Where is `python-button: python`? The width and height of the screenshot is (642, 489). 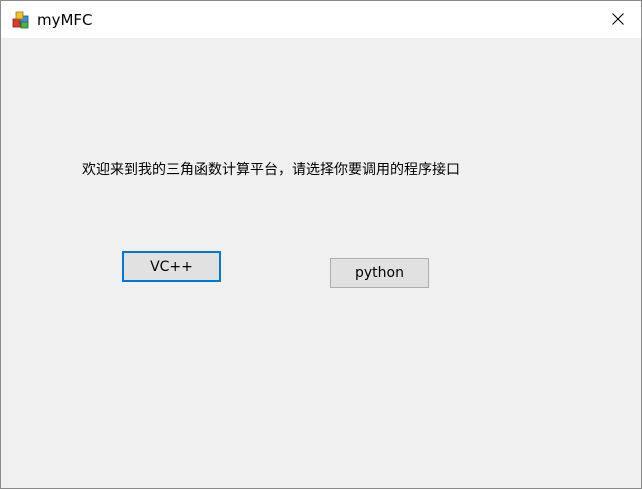 python-button: python is located at coordinates (379, 273).